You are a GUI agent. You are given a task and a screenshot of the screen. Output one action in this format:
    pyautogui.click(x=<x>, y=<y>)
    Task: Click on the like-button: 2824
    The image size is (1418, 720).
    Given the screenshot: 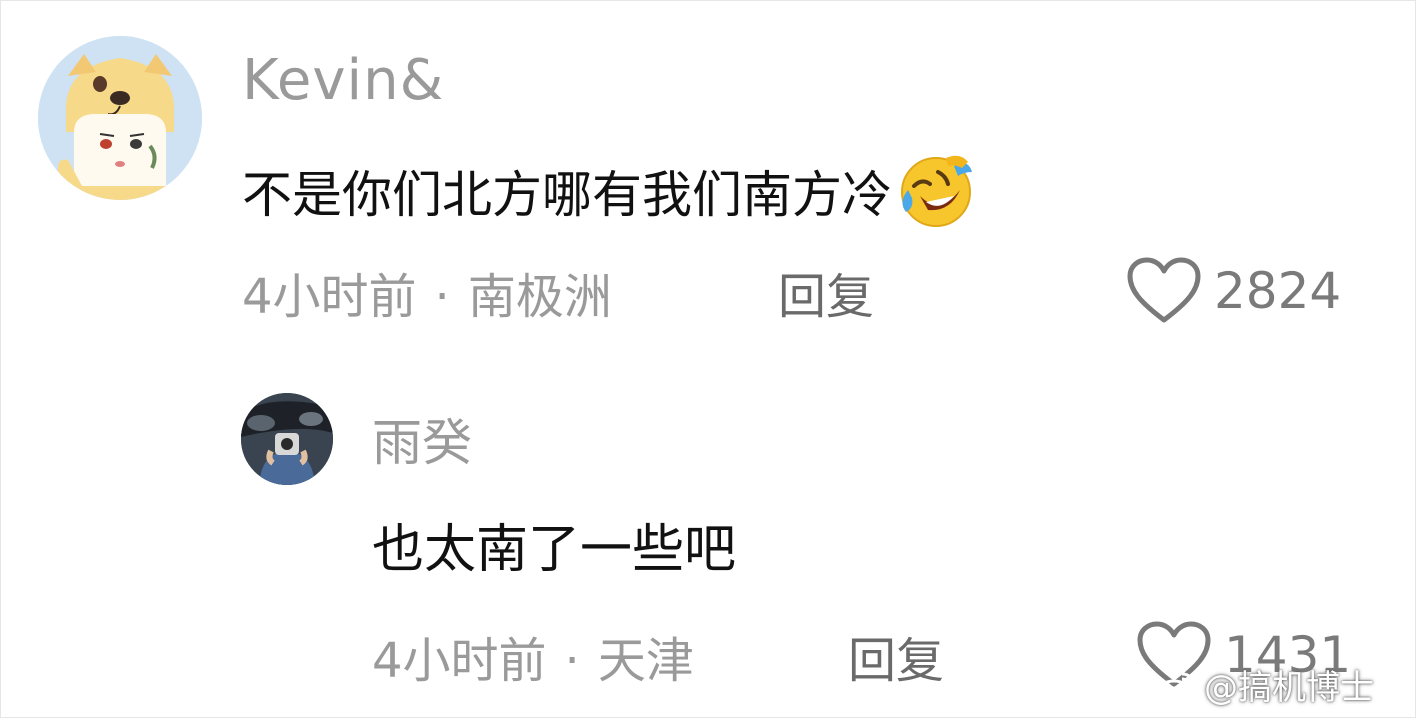 What is the action you would take?
    pyautogui.click(x=1233, y=291)
    